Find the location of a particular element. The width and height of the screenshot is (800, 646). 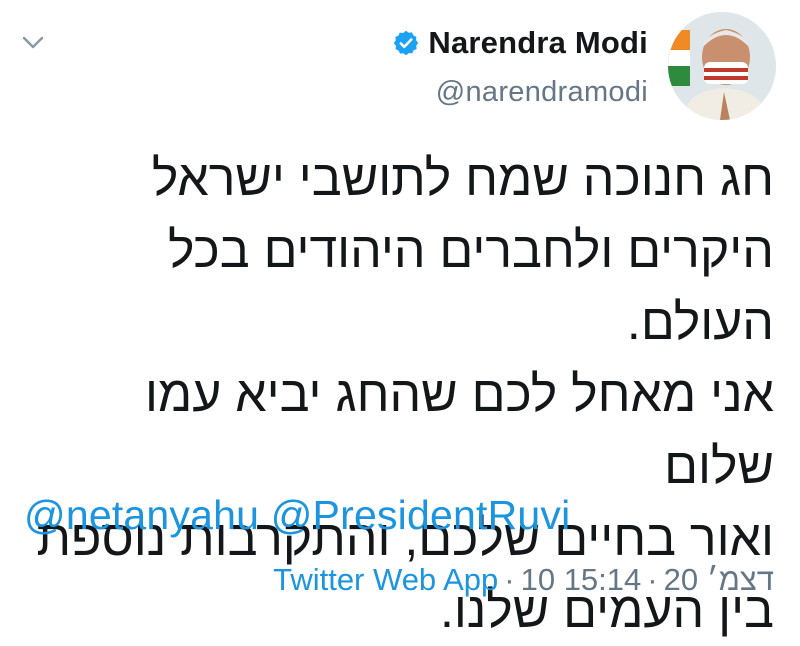

avatar-image is located at coordinates (722, 66).